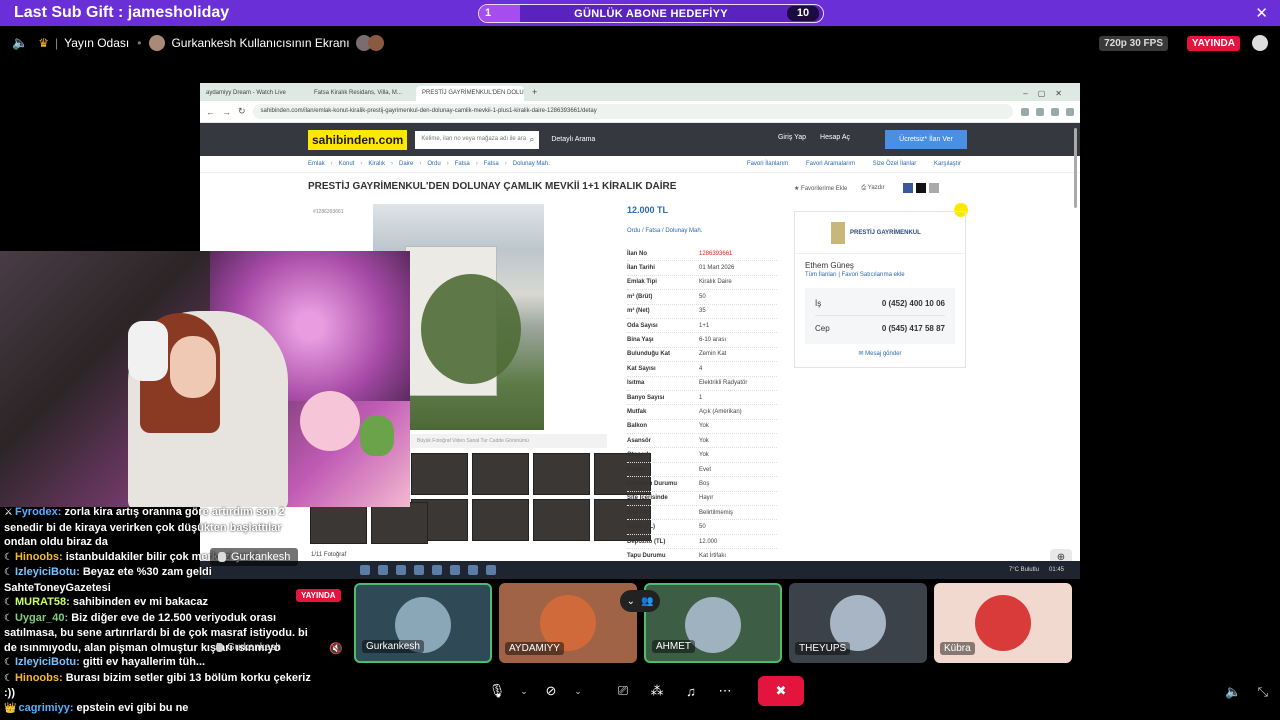  Describe the element at coordinates (376, 164) in the screenshot. I see `breadcrumb-item: Kiralık` at that location.